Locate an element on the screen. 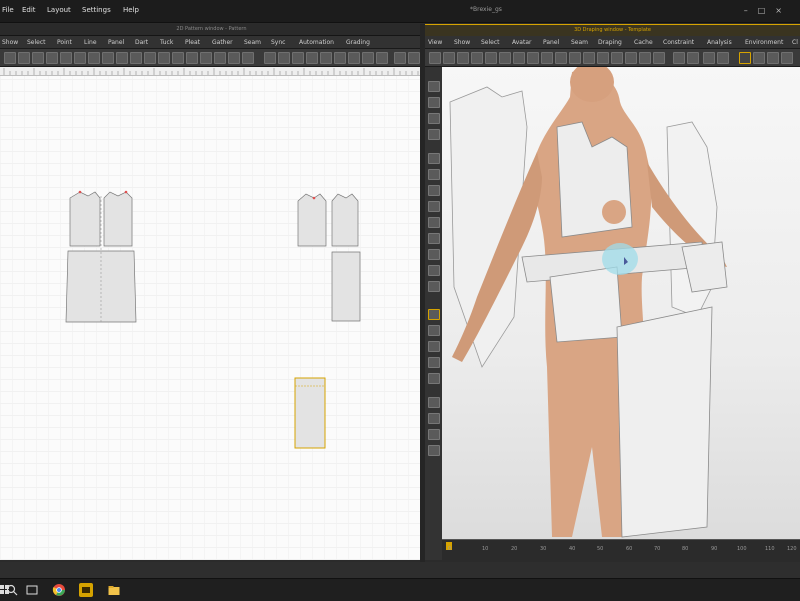 This screenshot has height=601, width=800. sync-tool-icon is located at coordinates (368, 58).